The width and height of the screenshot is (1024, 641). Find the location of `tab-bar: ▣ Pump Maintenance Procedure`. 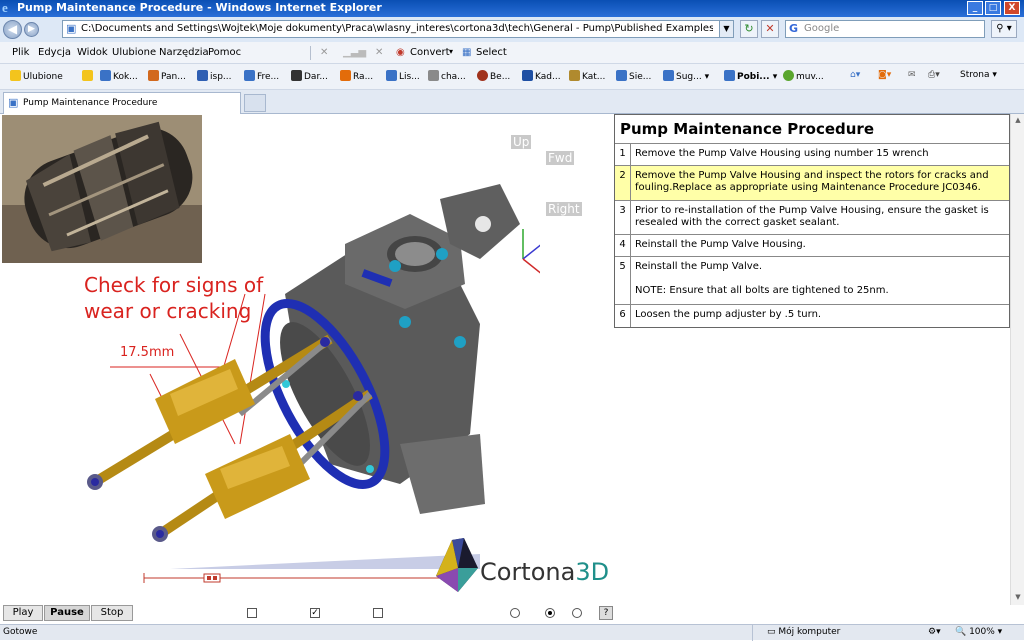

tab-bar: ▣ Pump Maintenance Procedure is located at coordinates (512, 102).